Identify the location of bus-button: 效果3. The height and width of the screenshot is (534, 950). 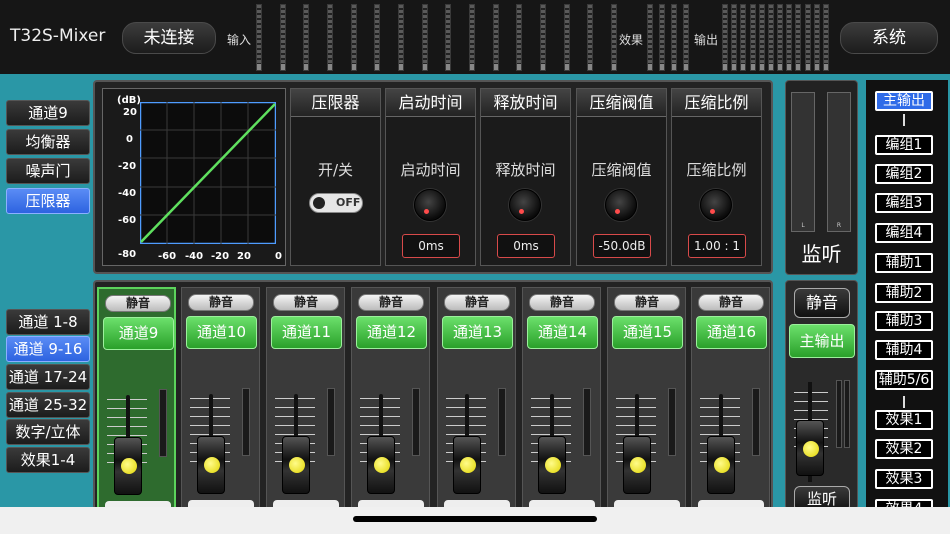
(904, 479).